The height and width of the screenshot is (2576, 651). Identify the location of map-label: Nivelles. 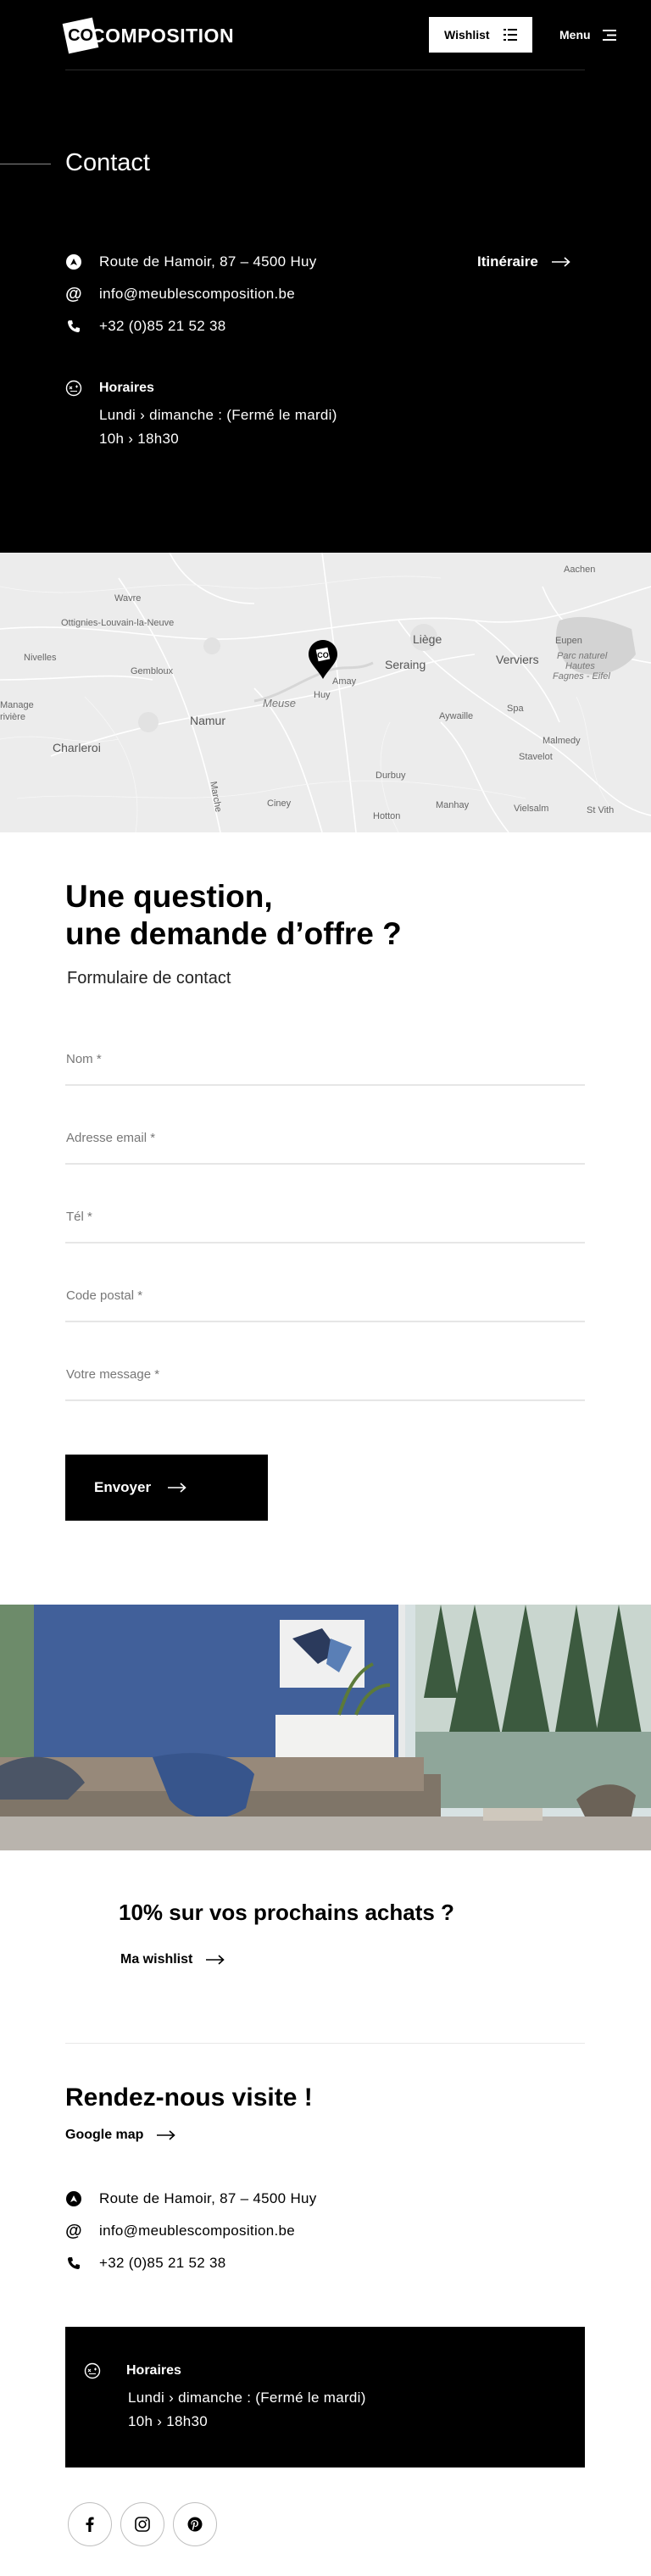
(40, 658).